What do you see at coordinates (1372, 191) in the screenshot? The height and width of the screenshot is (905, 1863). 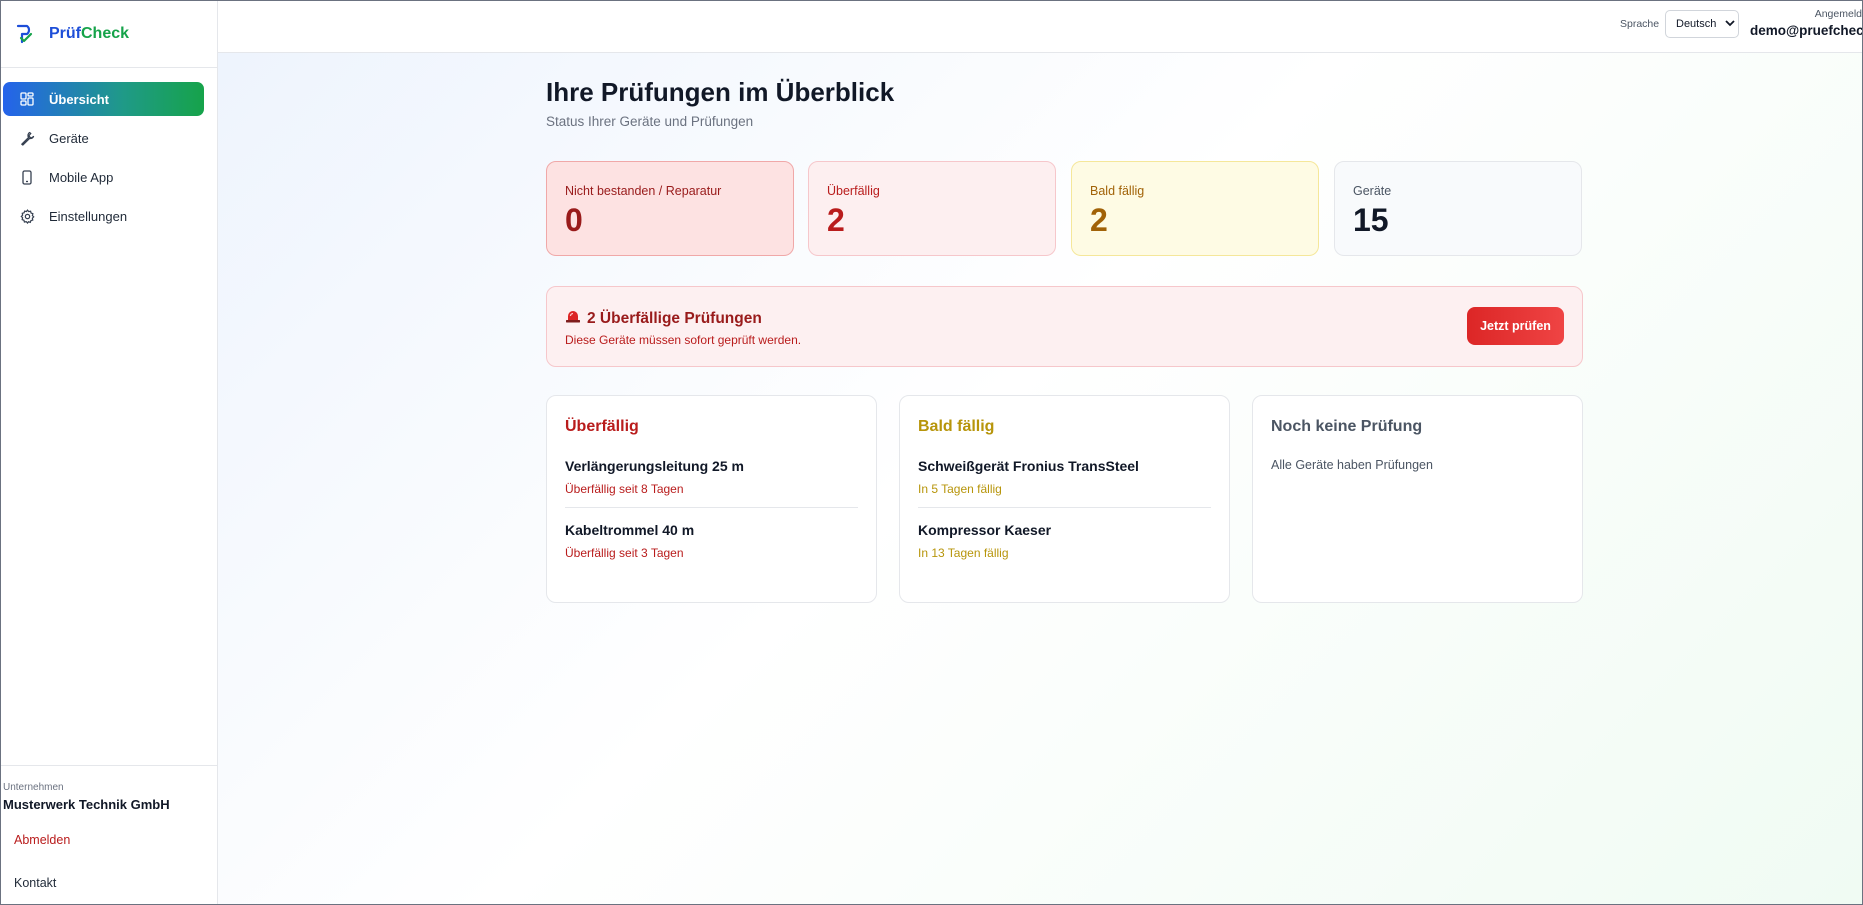 I see `stat-label: Geräte` at bounding box center [1372, 191].